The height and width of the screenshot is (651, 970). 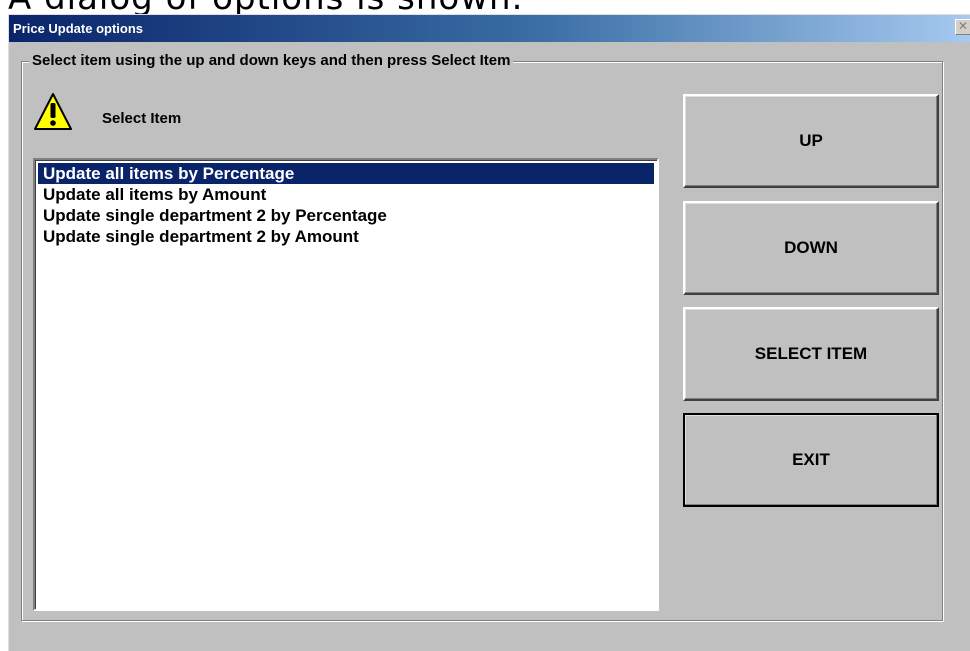 I want to click on title-bar: Price Update options ✕, so click(x=489, y=28).